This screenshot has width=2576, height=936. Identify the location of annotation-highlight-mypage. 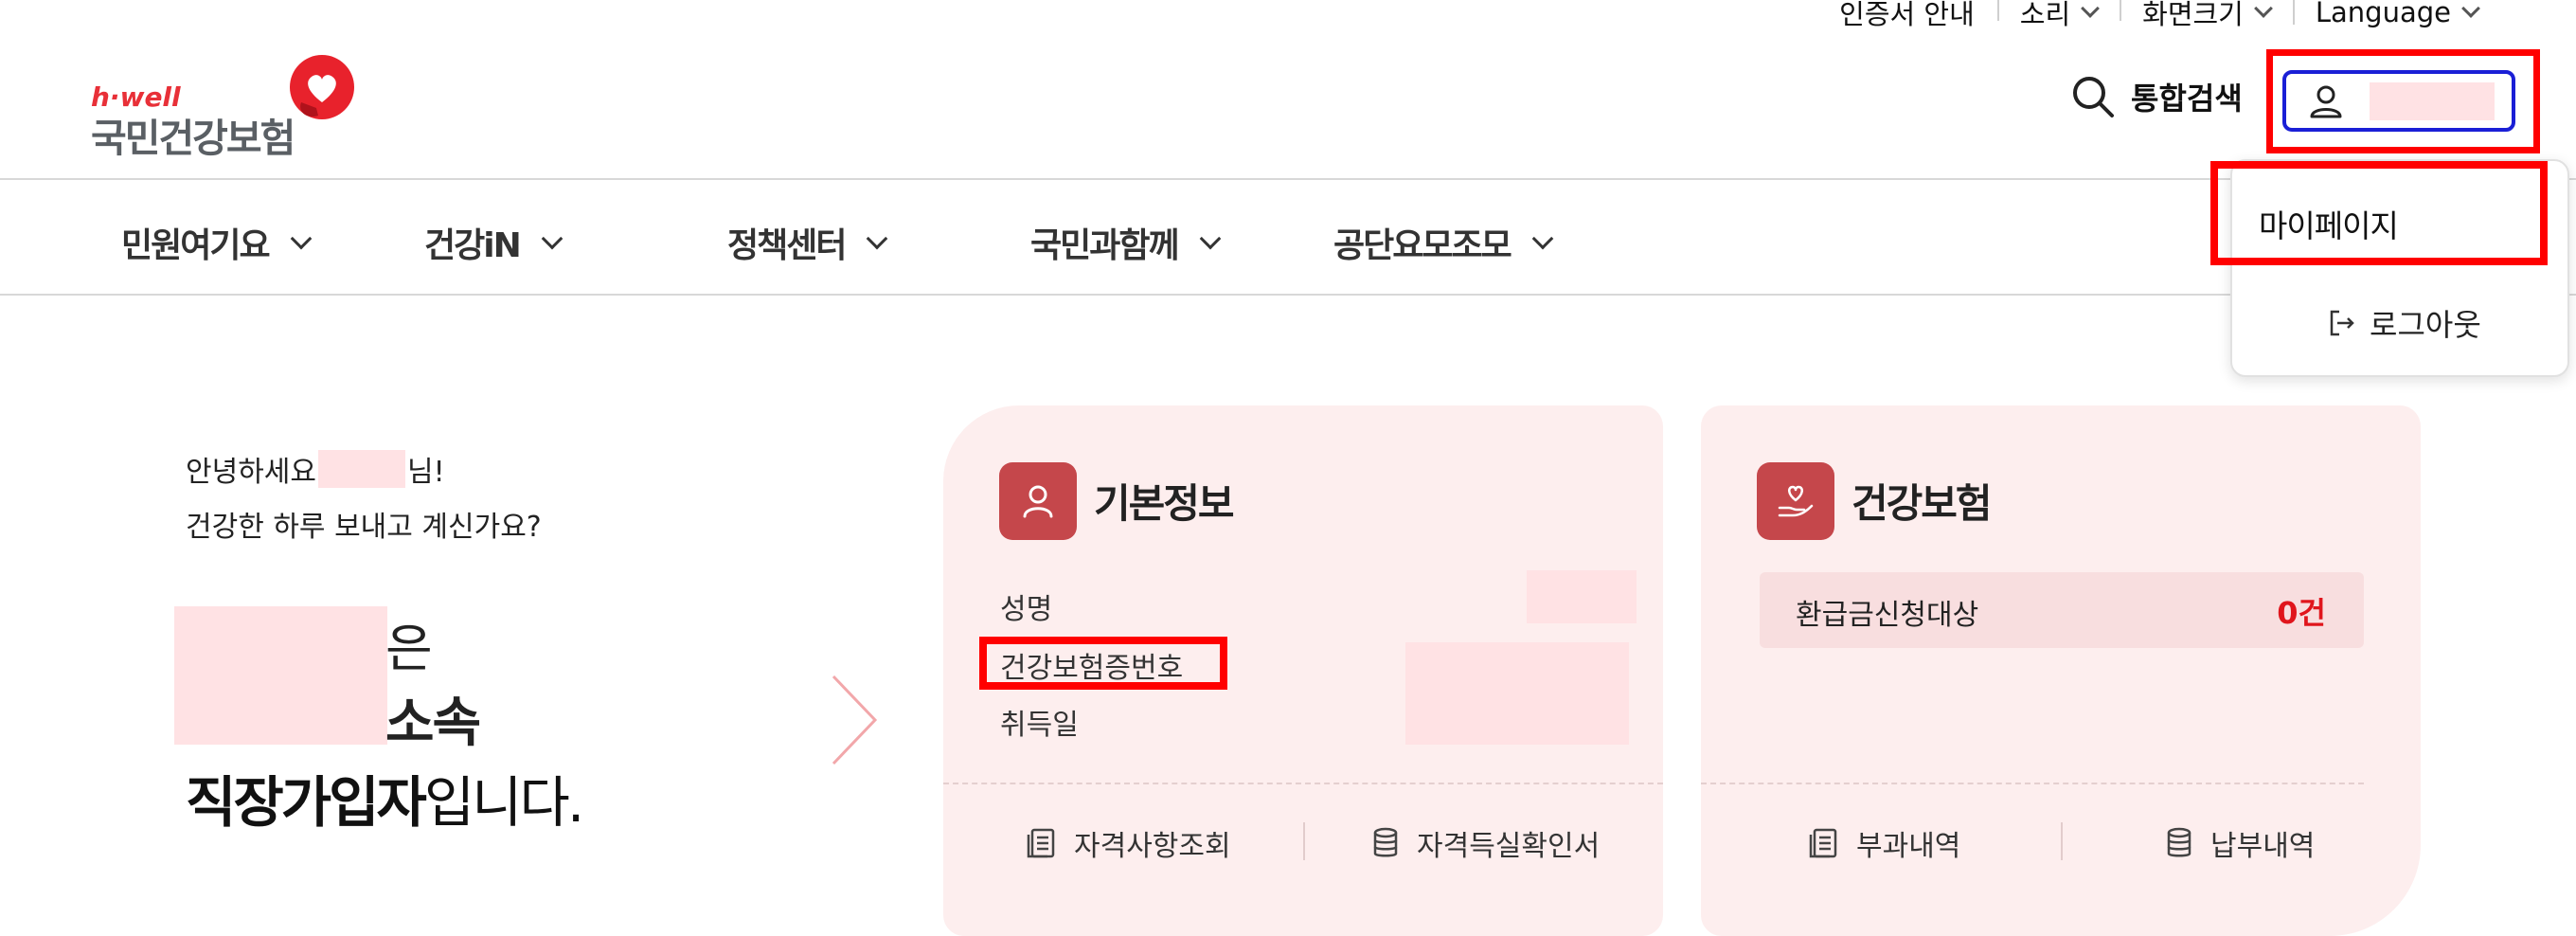
(2379, 213).